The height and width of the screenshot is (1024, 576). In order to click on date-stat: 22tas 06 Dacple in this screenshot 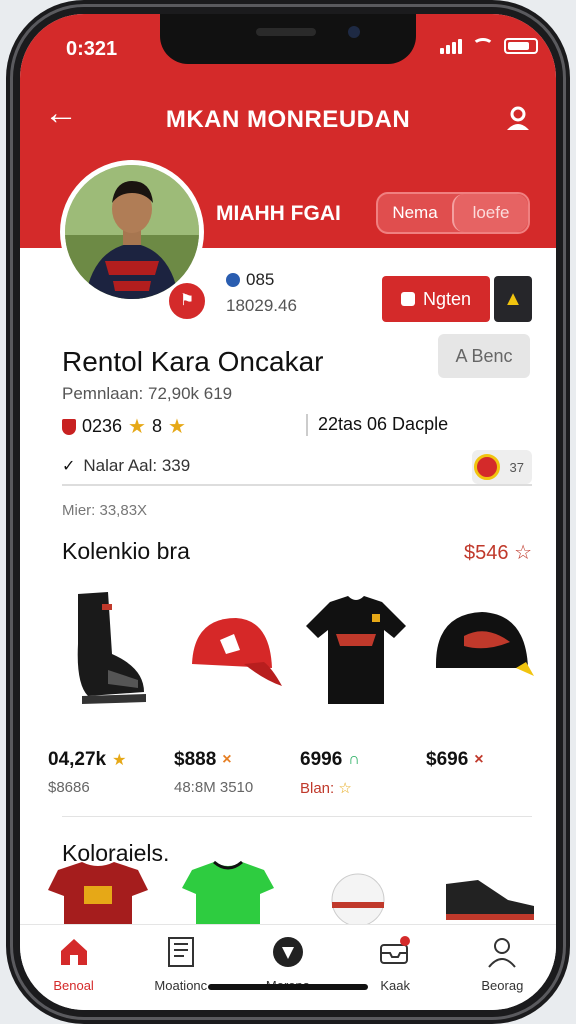, I will do `click(383, 424)`.